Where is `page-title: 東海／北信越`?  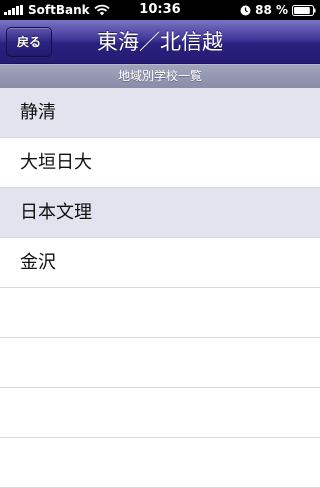
page-title: 東海／北信越 is located at coordinates (160, 42).